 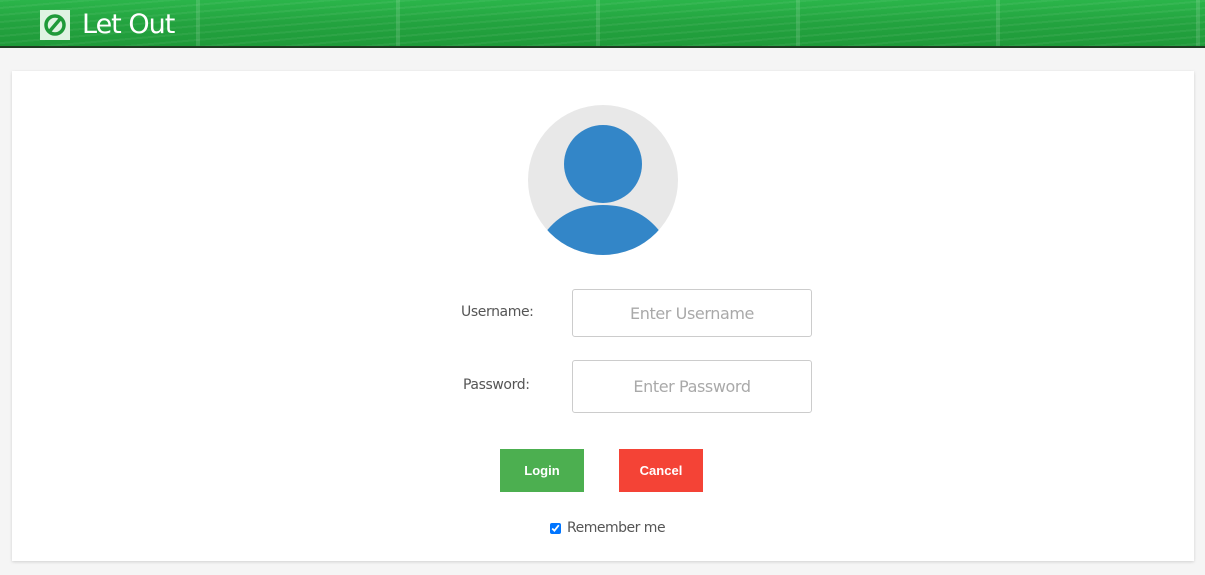 I want to click on app-title: Let Out, so click(x=128, y=24).